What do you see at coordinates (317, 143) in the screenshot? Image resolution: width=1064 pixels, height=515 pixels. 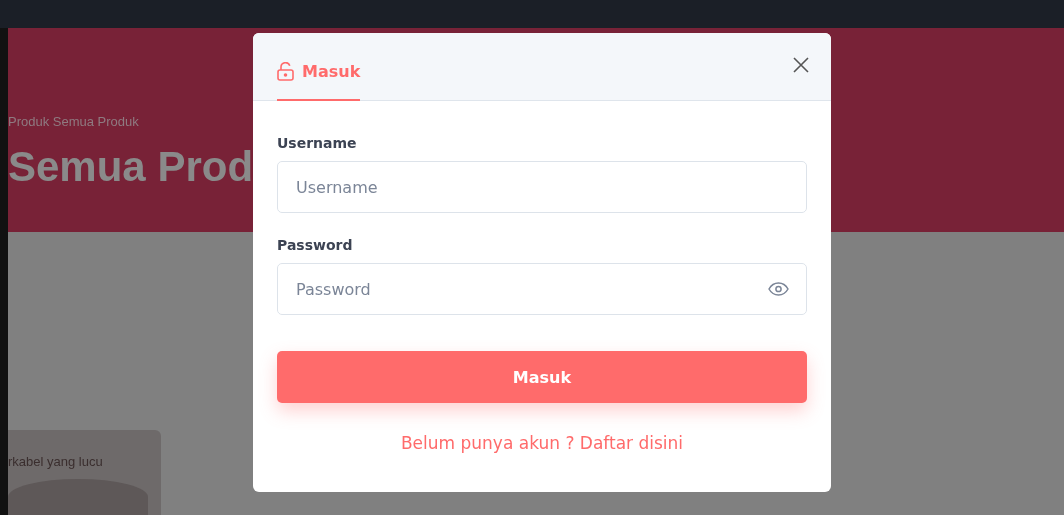 I see `field-label: Username` at bounding box center [317, 143].